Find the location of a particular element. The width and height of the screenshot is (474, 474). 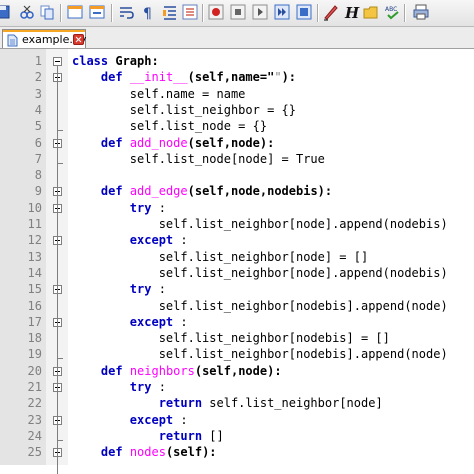

play-multiple-icon is located at coordinates (282, 12).